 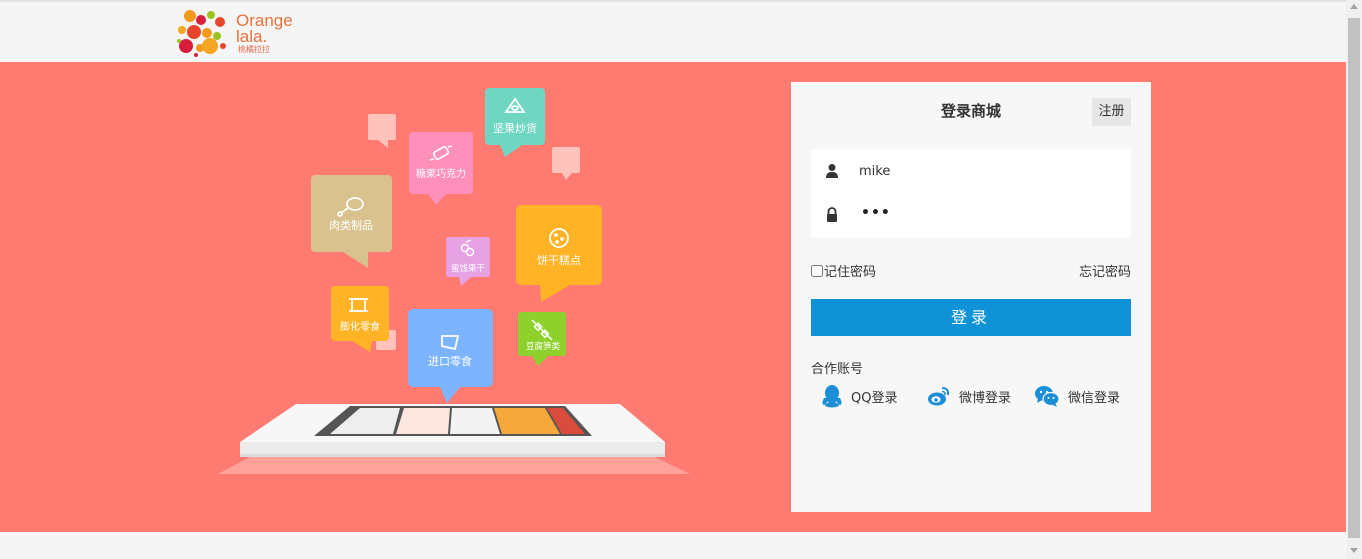 I want to click on qq-login-button: QQ登录, so click(x=859, y=396).